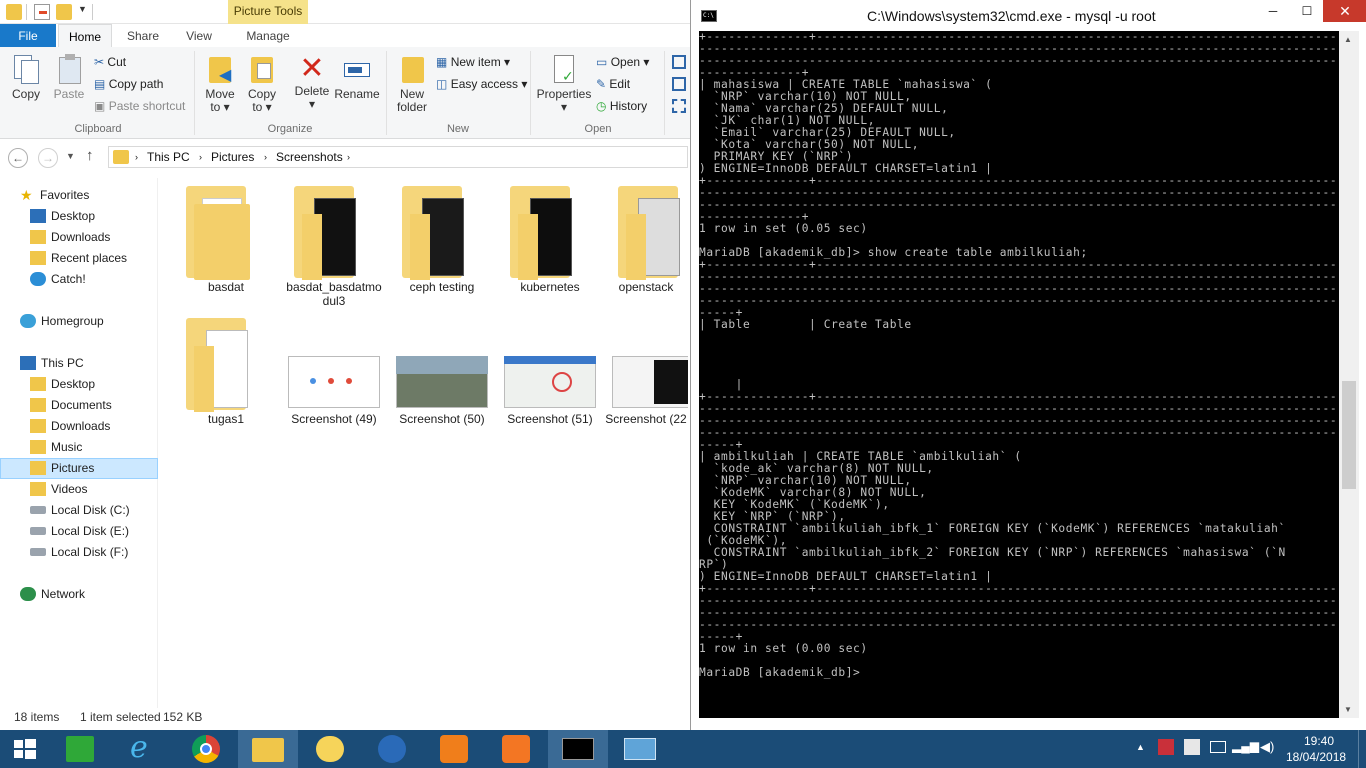 The image size is (1366, 768). I want to click on clock-time: 19:40, so click(1319, 741).